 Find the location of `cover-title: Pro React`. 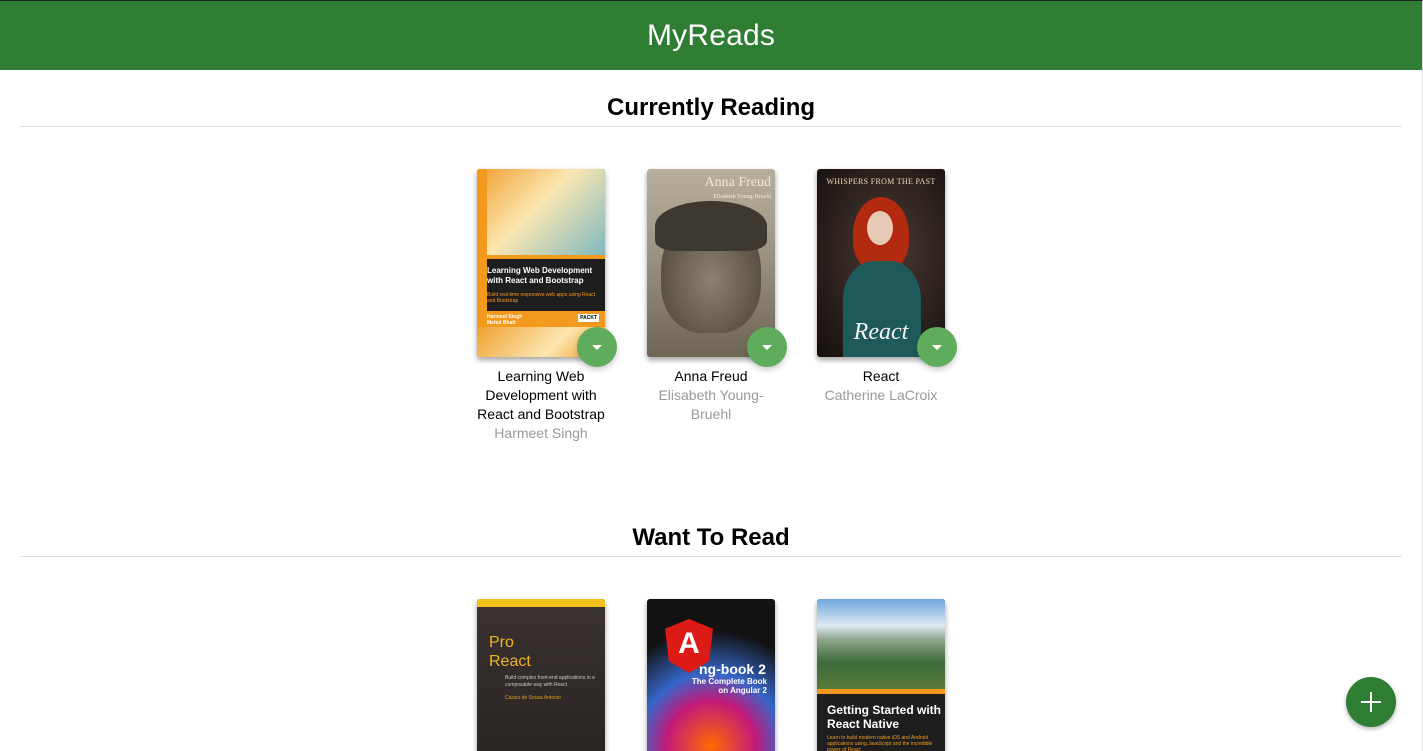

cover-title: Pro React is located at coordinates (510, 652).